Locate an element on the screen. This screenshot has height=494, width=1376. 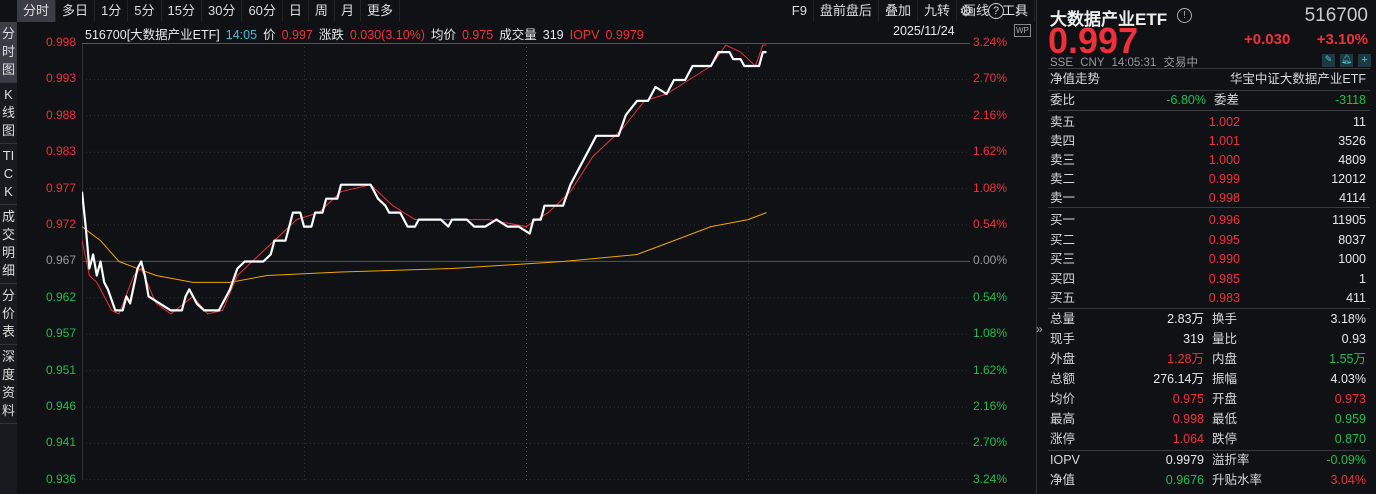
price-change: +0.030 is located at coordinates (1267, 39).